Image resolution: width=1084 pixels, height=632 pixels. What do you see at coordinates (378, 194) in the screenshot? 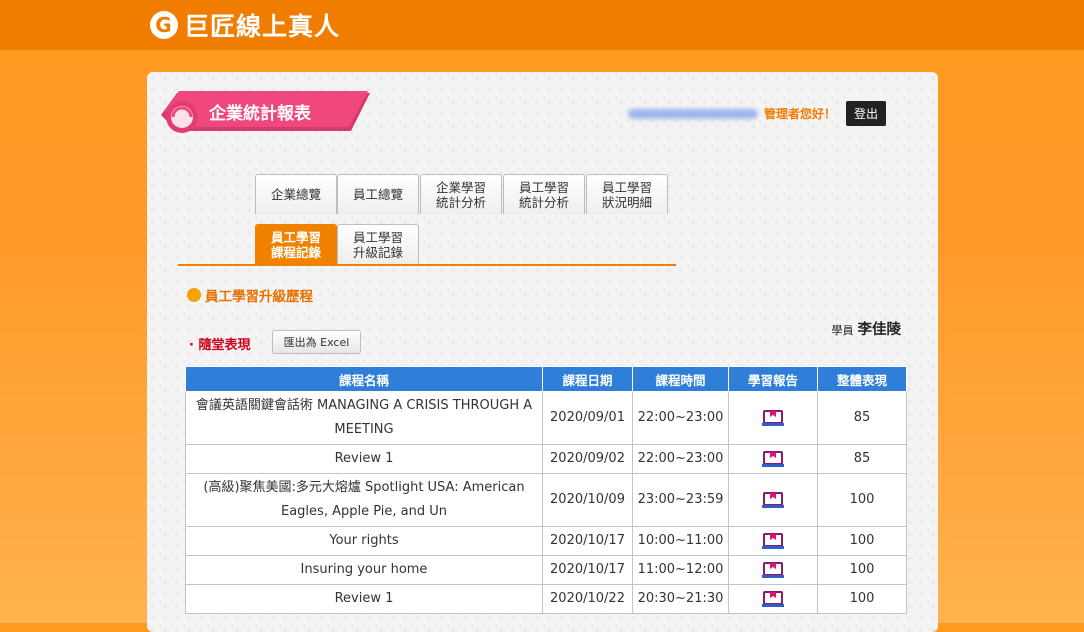
I see `tab-employee-overview: 員工總覽` at bounding box center [378, 194].